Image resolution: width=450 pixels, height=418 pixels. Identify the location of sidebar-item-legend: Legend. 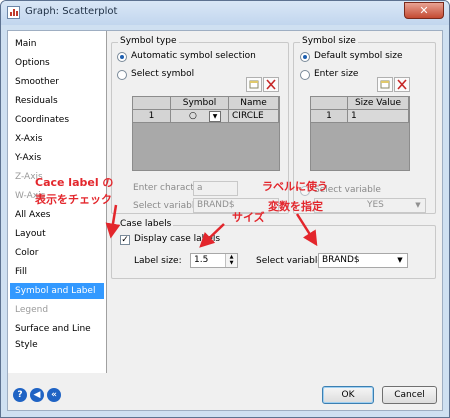
(32, 310).